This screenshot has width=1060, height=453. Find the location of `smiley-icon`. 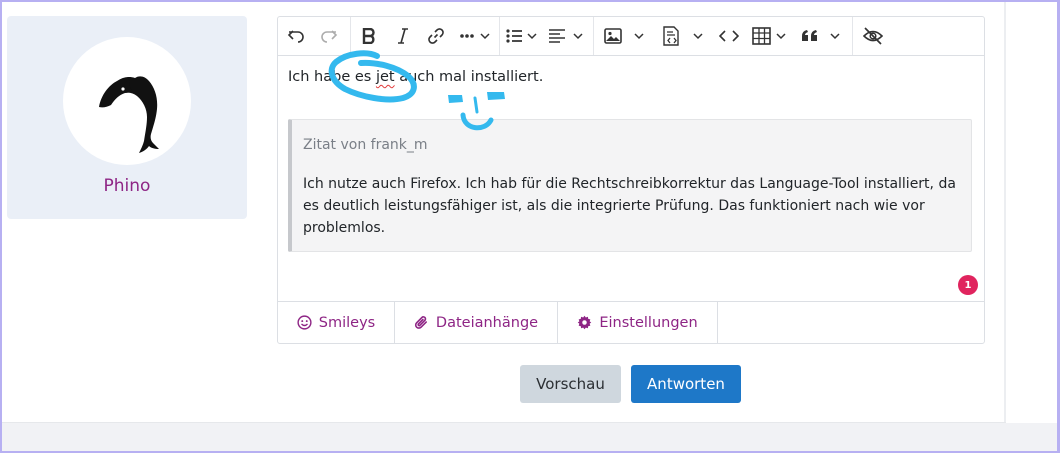

smiley-icon is located at coordinates (304, 322).